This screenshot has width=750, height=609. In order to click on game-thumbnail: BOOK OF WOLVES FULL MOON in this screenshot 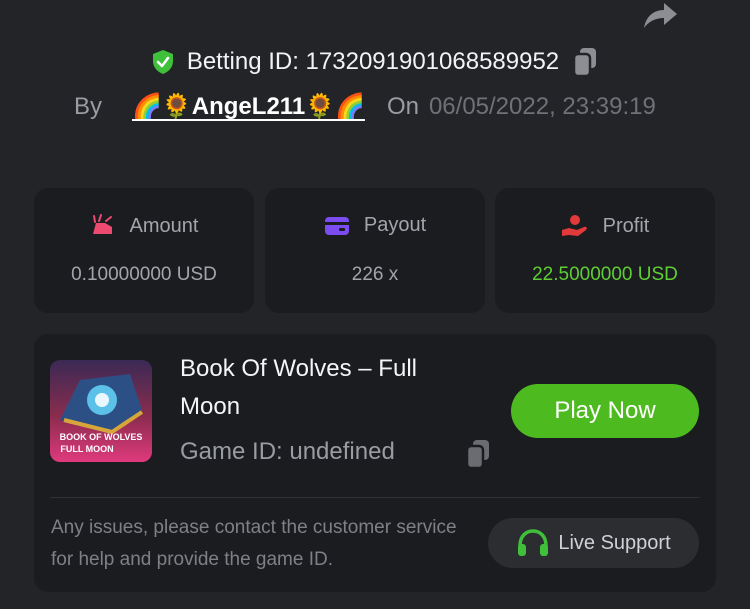, I will do `click(101, 411)`.